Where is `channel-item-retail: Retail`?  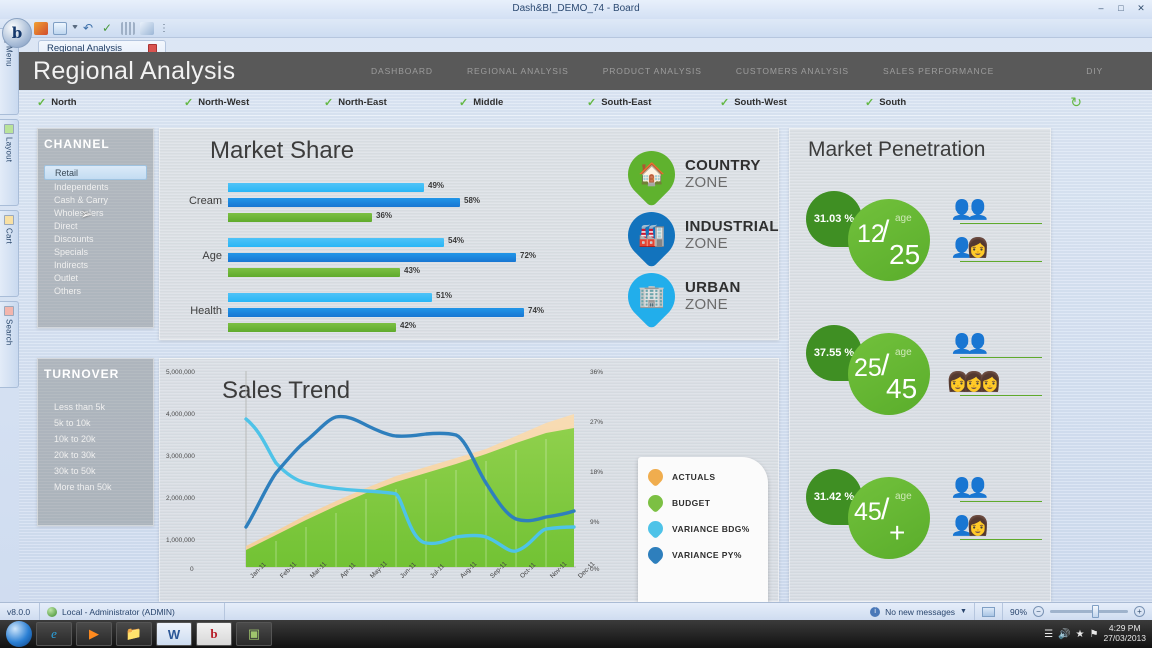
channel-item-retail: Retail is located at coordinates (95, 172).